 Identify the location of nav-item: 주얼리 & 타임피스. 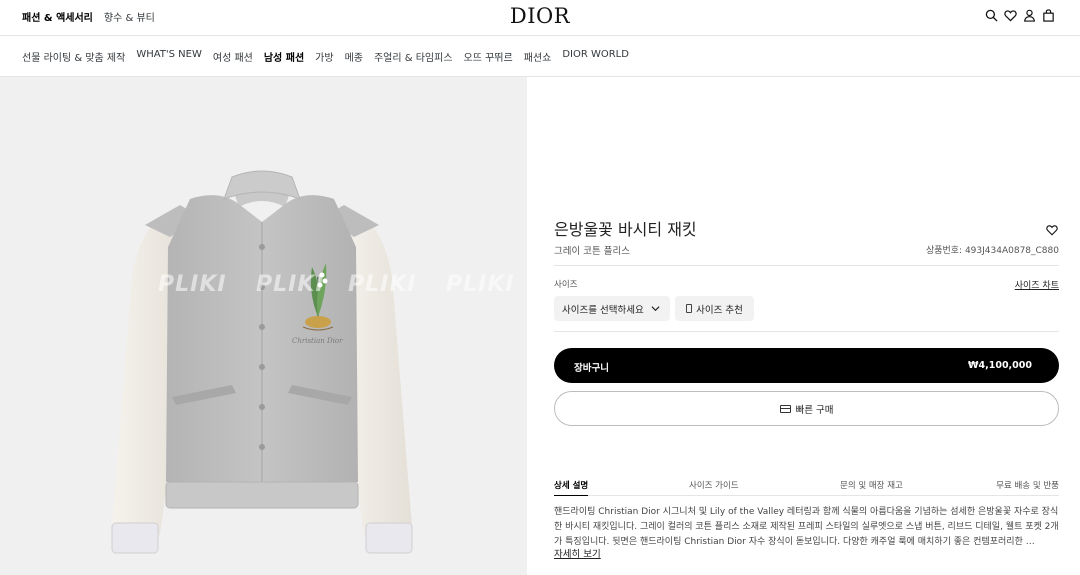
(413, 56).